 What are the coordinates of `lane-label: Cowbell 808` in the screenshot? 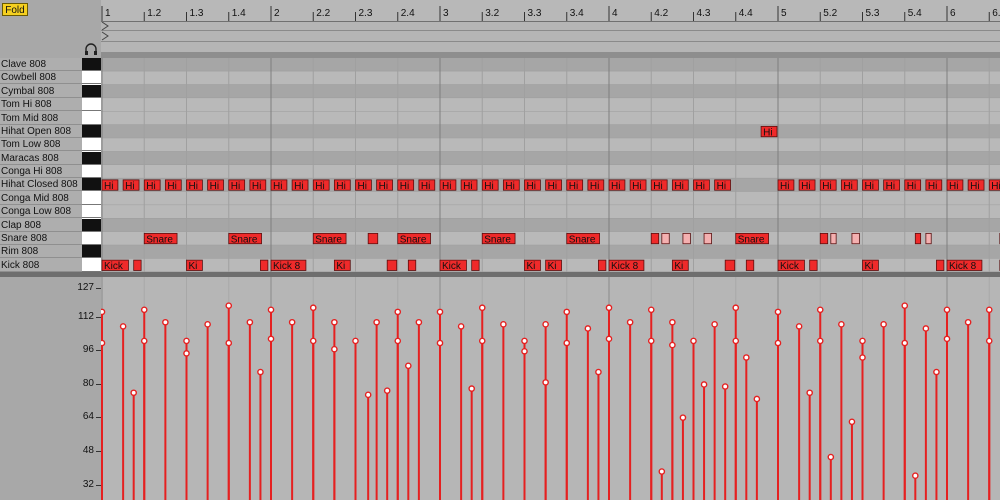 It's located at (41, 78).